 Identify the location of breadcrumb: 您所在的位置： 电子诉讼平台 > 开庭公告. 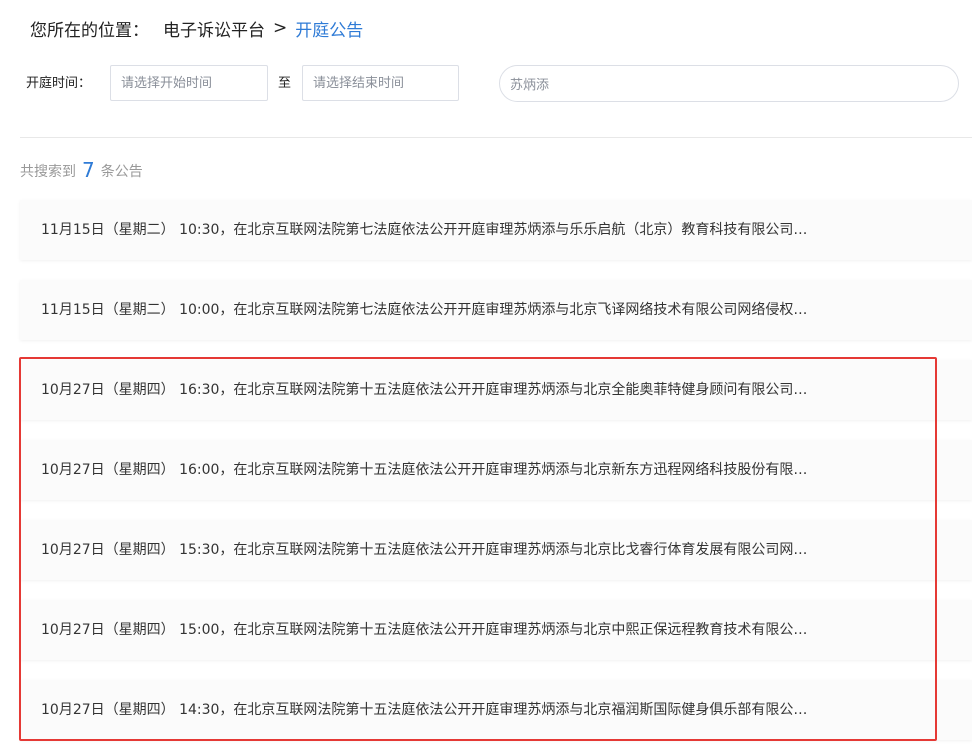
(196, 28).